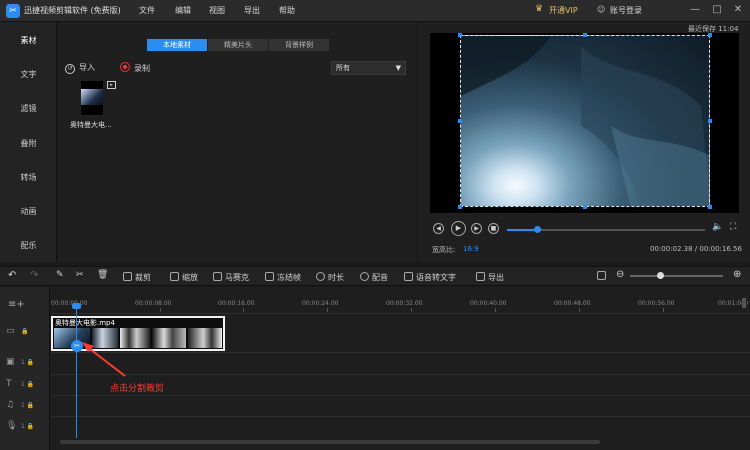 This screenshot has width=750, height=450. Describe the element at coordinates (238, 45) in the screenshot. I see `tab-intro-templates: 精美片头` at that location.